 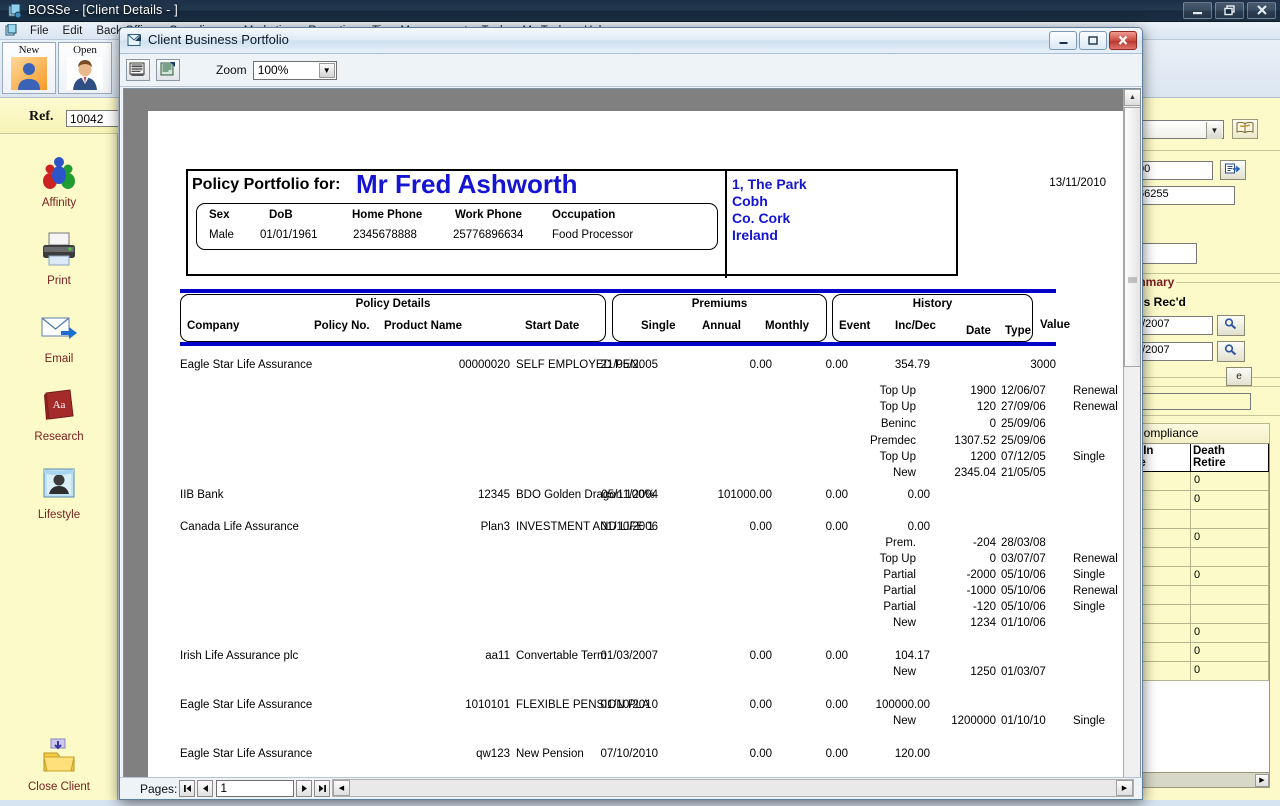 I want to click on sidebar-item-affinity-label: Affinity, so click(x=59, y=203).